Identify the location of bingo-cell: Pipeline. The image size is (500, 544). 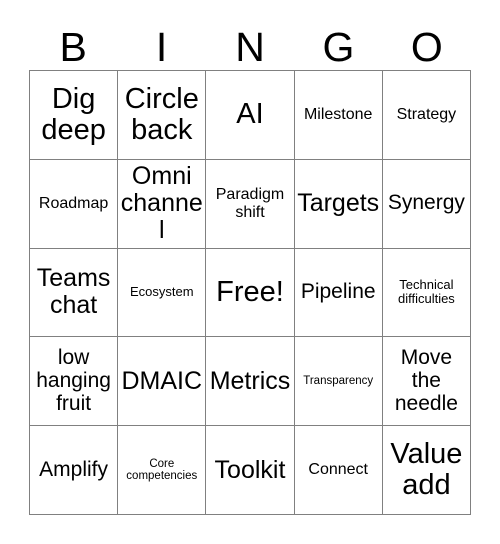
(338, 293).